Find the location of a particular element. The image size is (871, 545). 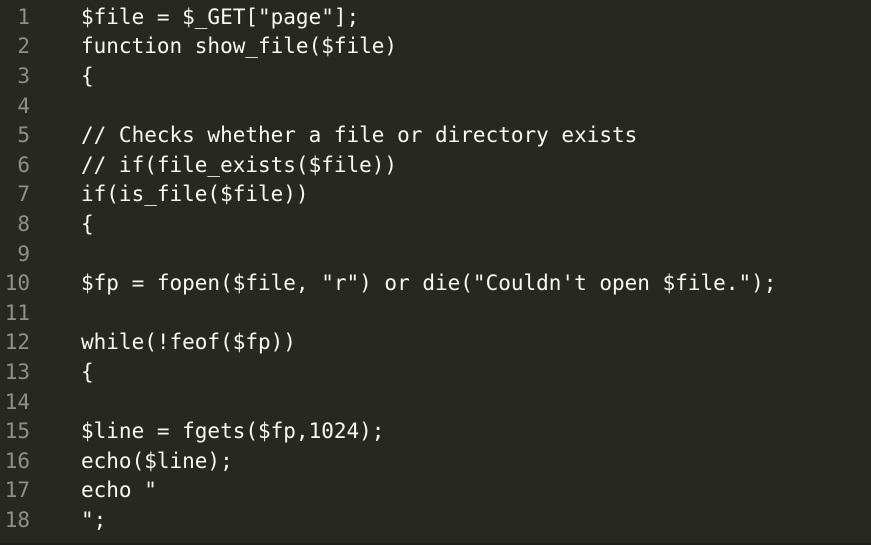

line-number: 10 is located at coordinates (17, 283).